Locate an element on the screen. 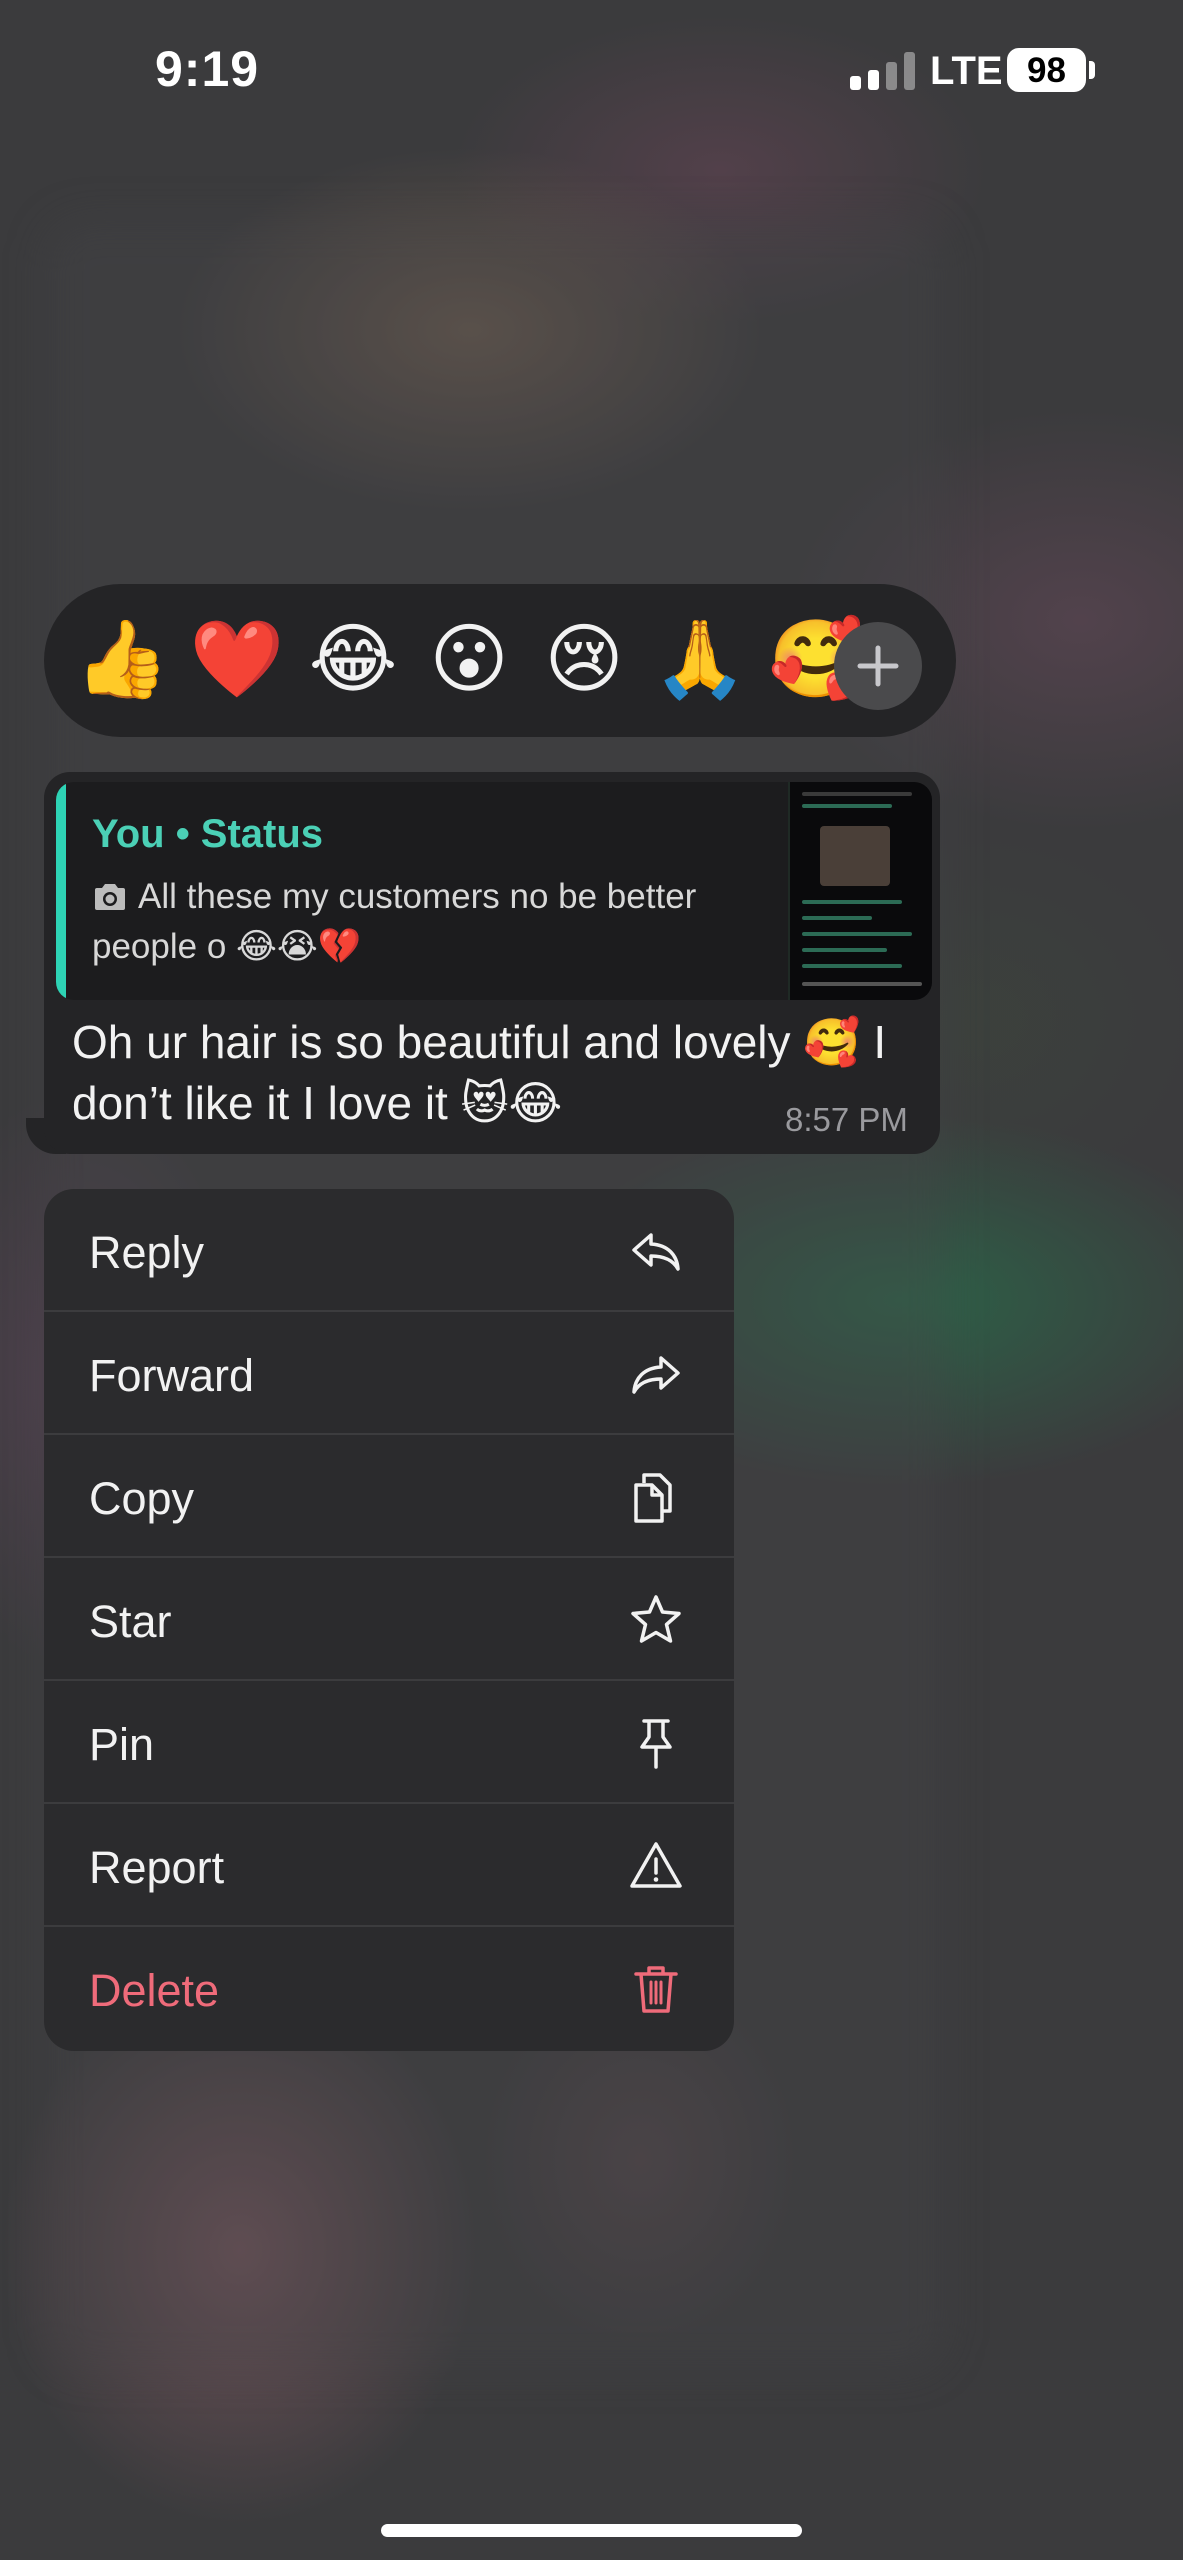 The image size is (1183, 2560). message-timestamp: 8:57 PM is located at coordinates (846, 1119).